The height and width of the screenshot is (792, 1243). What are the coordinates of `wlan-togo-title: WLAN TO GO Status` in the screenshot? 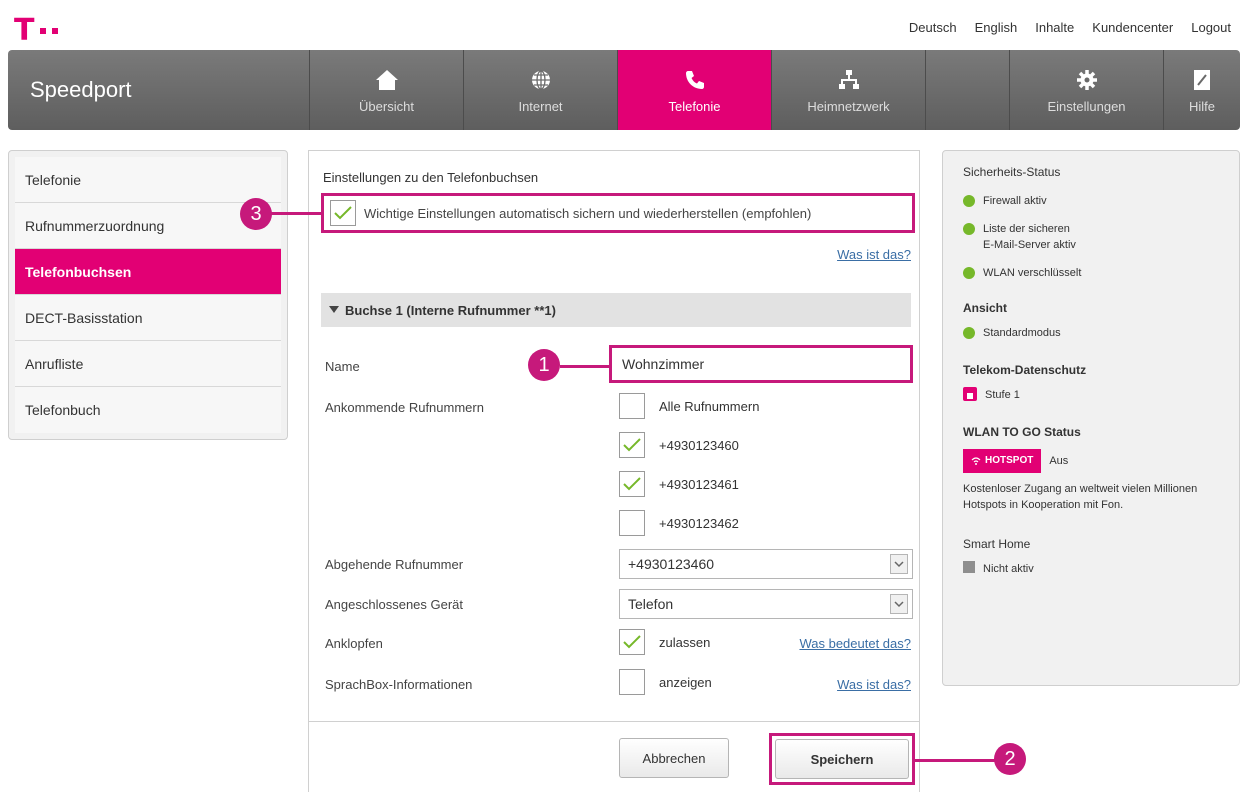 It's located at (1022, 432).